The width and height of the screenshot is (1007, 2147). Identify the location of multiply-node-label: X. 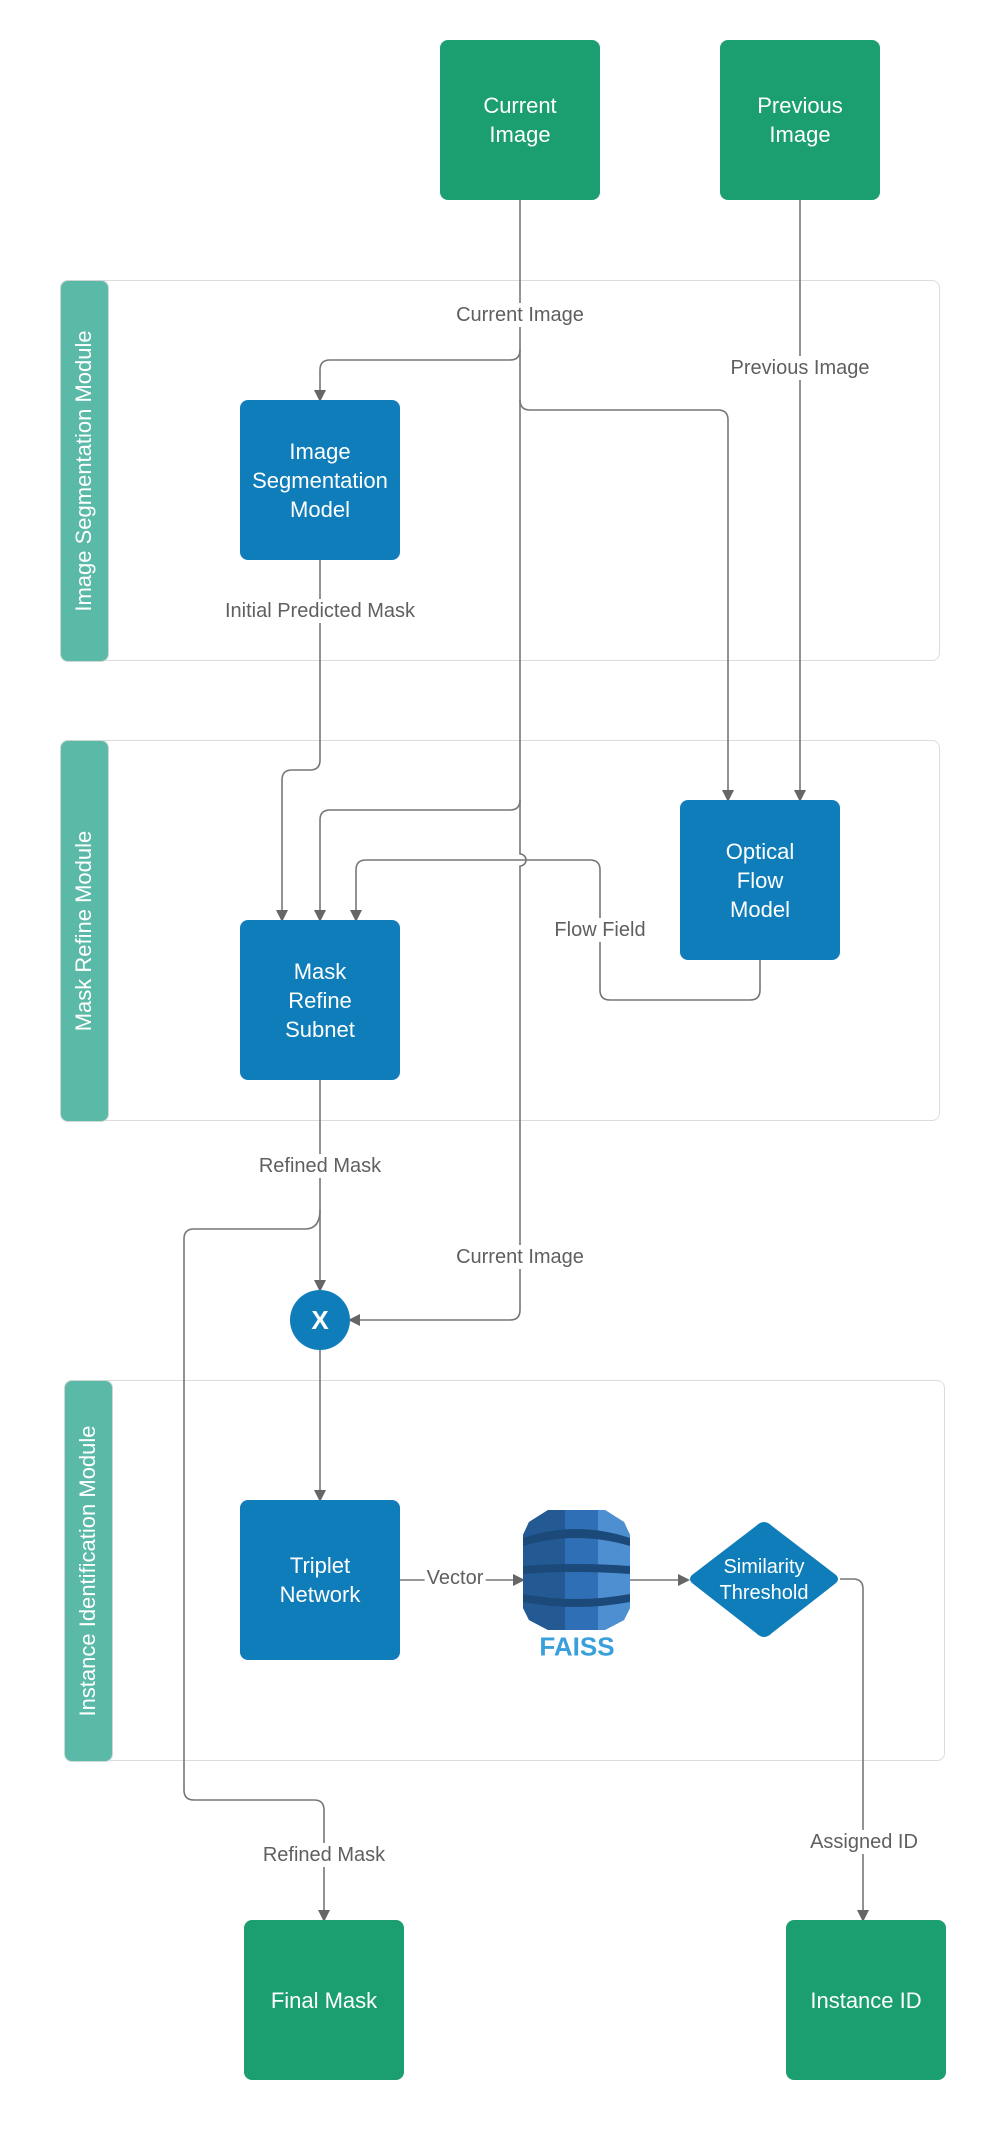
(320, 1319).